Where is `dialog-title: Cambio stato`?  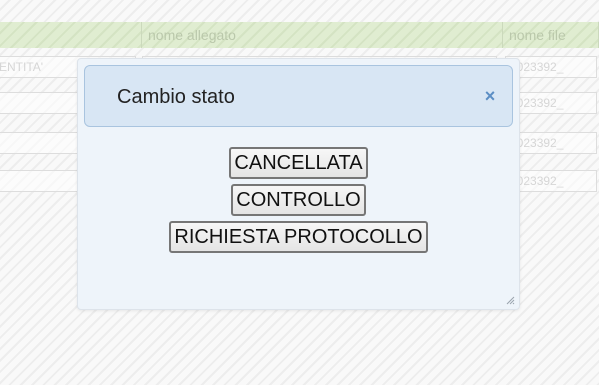
dialog-title: Cambio stato is located at coordinates (176, 97).